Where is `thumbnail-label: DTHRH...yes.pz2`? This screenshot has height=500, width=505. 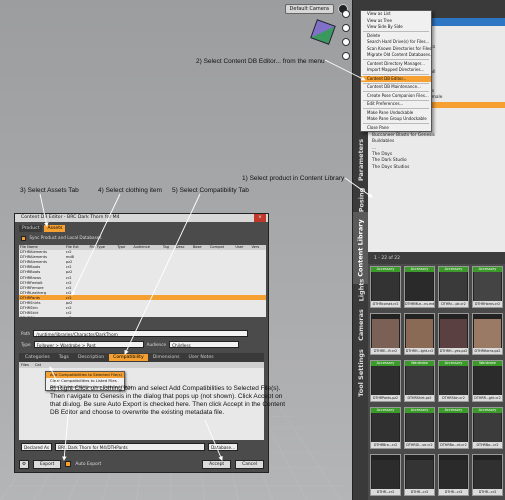 thumbnail-label: DTHRH...yes.pz2 is located at coordinates (453, 351).